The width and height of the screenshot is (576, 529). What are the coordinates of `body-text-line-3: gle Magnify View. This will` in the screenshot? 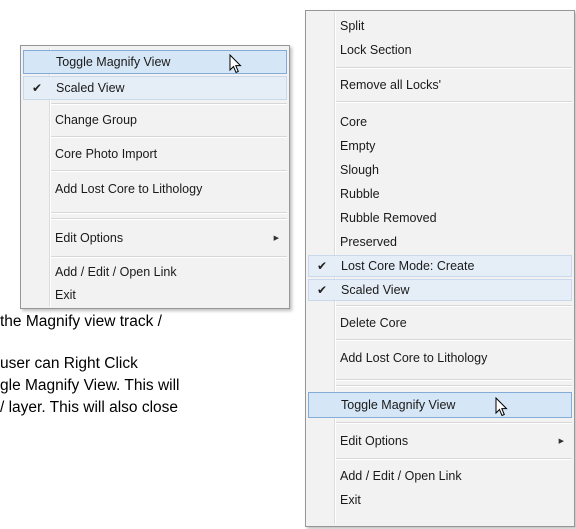 It's located at (90, 385).